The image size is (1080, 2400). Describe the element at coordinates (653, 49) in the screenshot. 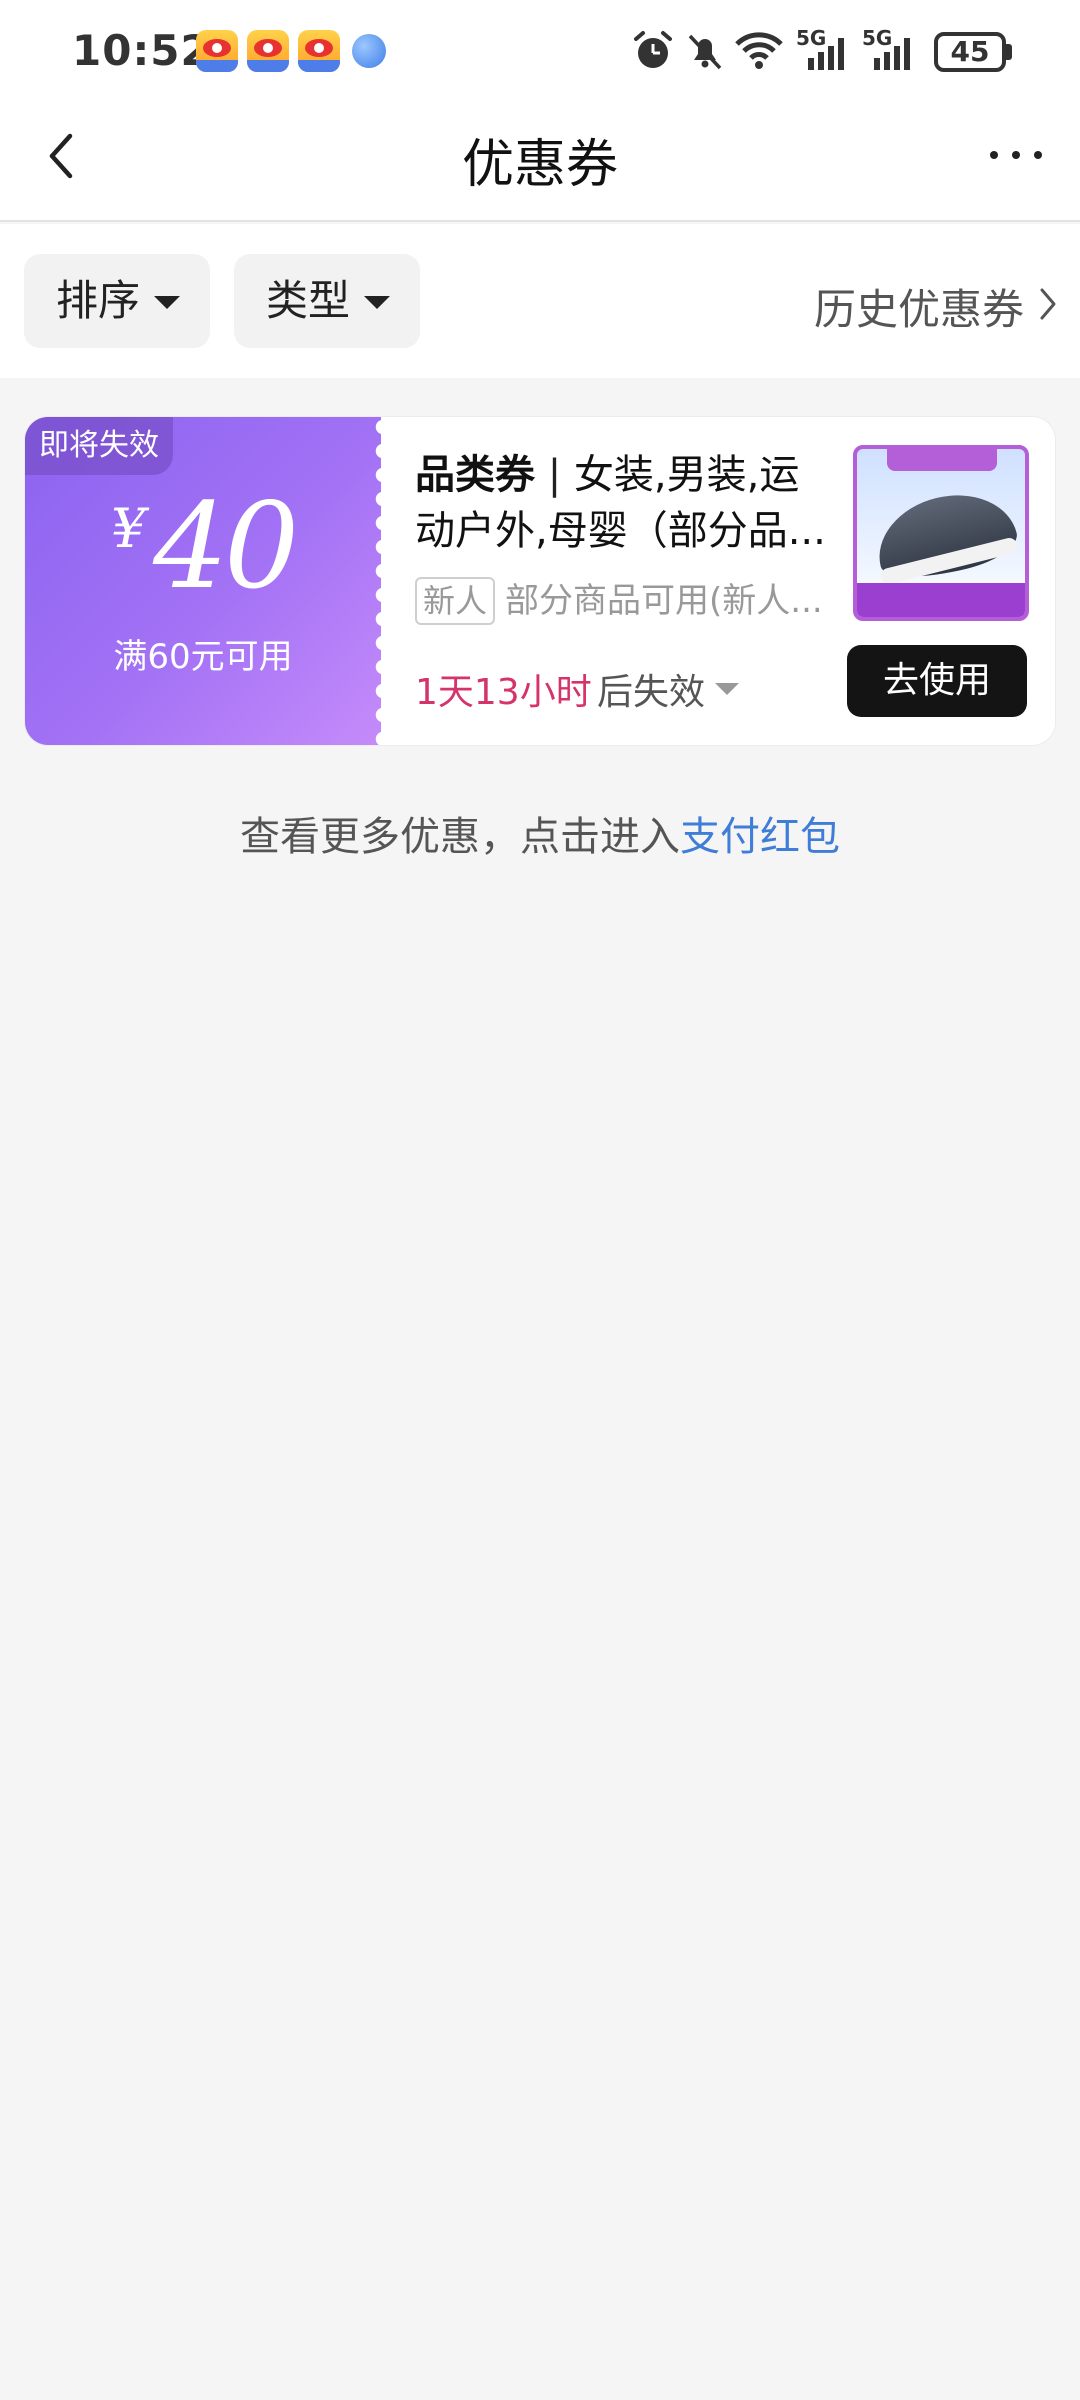

I see `alarm-icon` at that location.